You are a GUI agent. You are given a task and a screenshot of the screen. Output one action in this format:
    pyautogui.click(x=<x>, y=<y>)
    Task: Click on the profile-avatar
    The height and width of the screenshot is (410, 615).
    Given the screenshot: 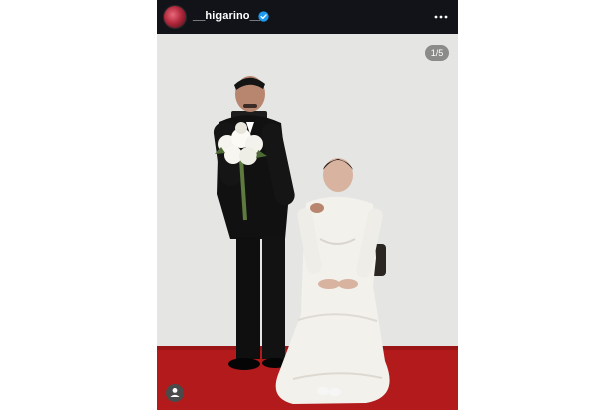 What is the action you would take?
    pyautogui.click(x=175, y=17)
    